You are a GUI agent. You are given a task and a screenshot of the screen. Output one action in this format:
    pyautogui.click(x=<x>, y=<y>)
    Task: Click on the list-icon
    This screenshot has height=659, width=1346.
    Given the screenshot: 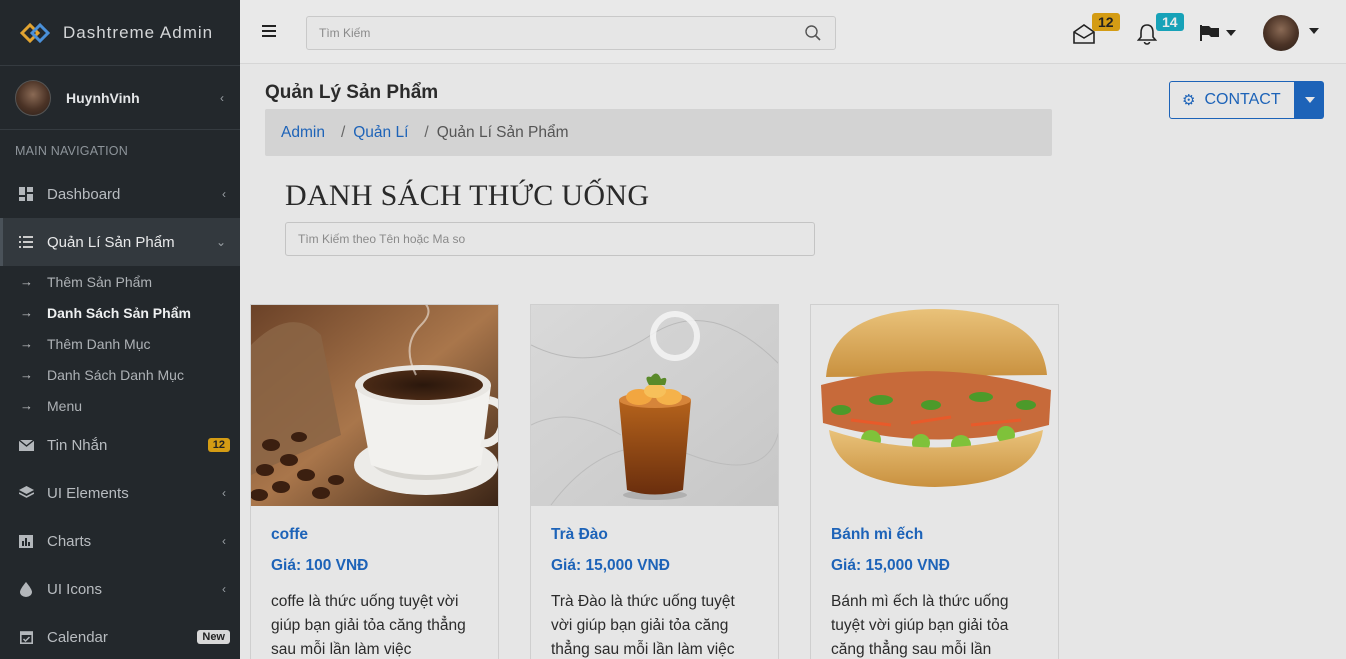 What is the action you would take?
    pyautogui.click(x=26, y=242)
    